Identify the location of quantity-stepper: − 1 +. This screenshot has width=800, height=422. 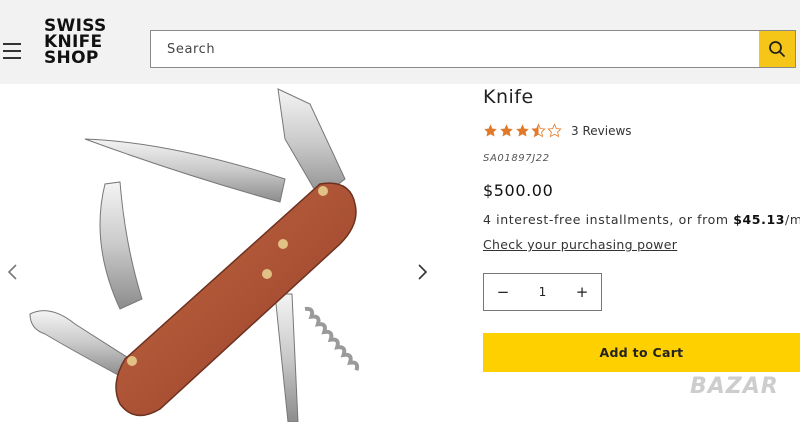
(542, 292).